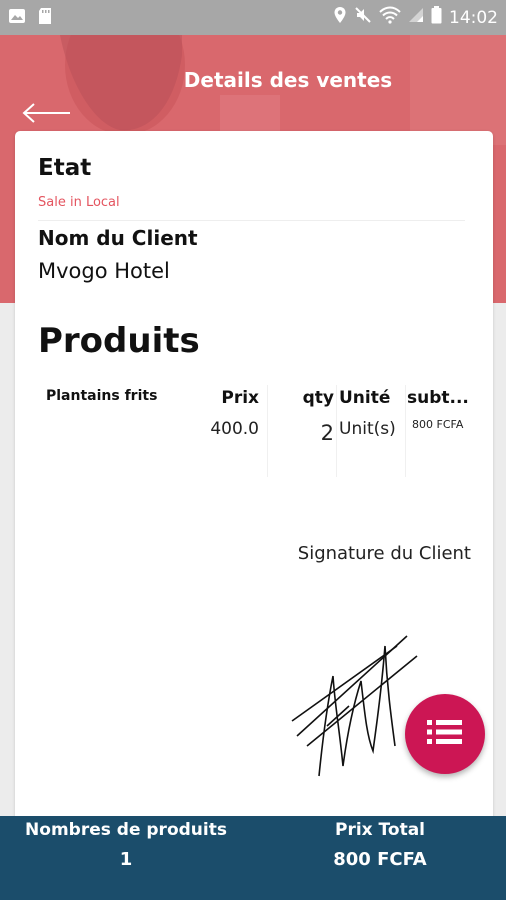  Describe the element at coordinates (126, 845) in the screenshot. I see `product-count-summary: Nombres de produits 1` at that location.